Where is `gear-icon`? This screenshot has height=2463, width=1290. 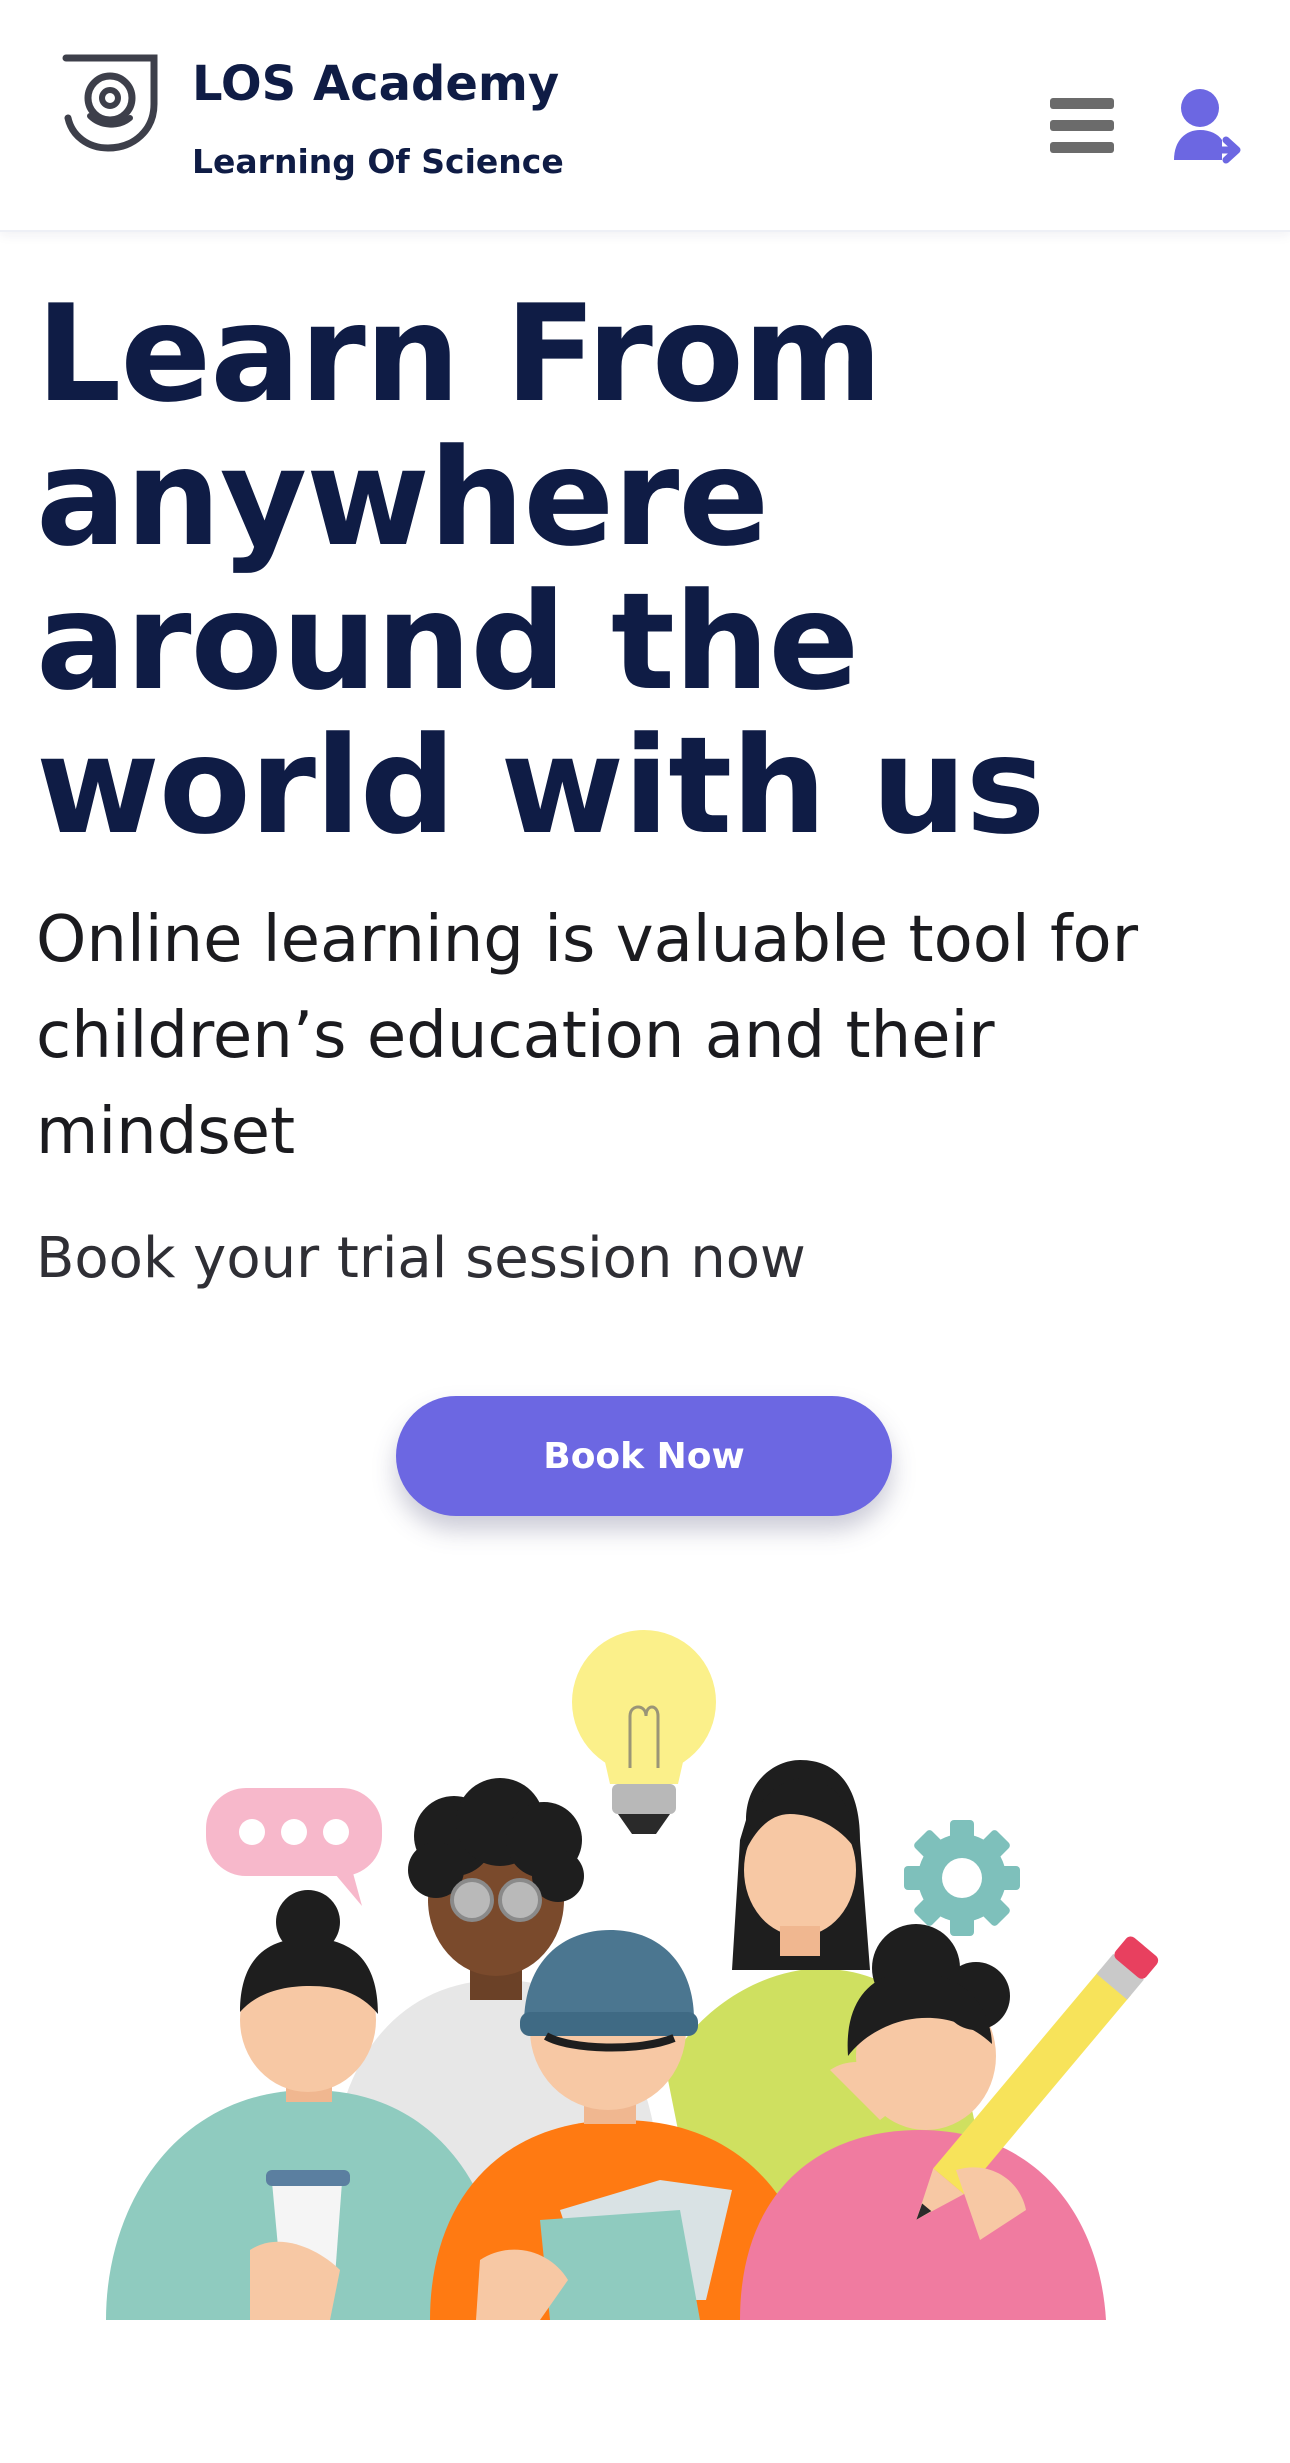 gear-icon is located at coordinates (962, 1878).